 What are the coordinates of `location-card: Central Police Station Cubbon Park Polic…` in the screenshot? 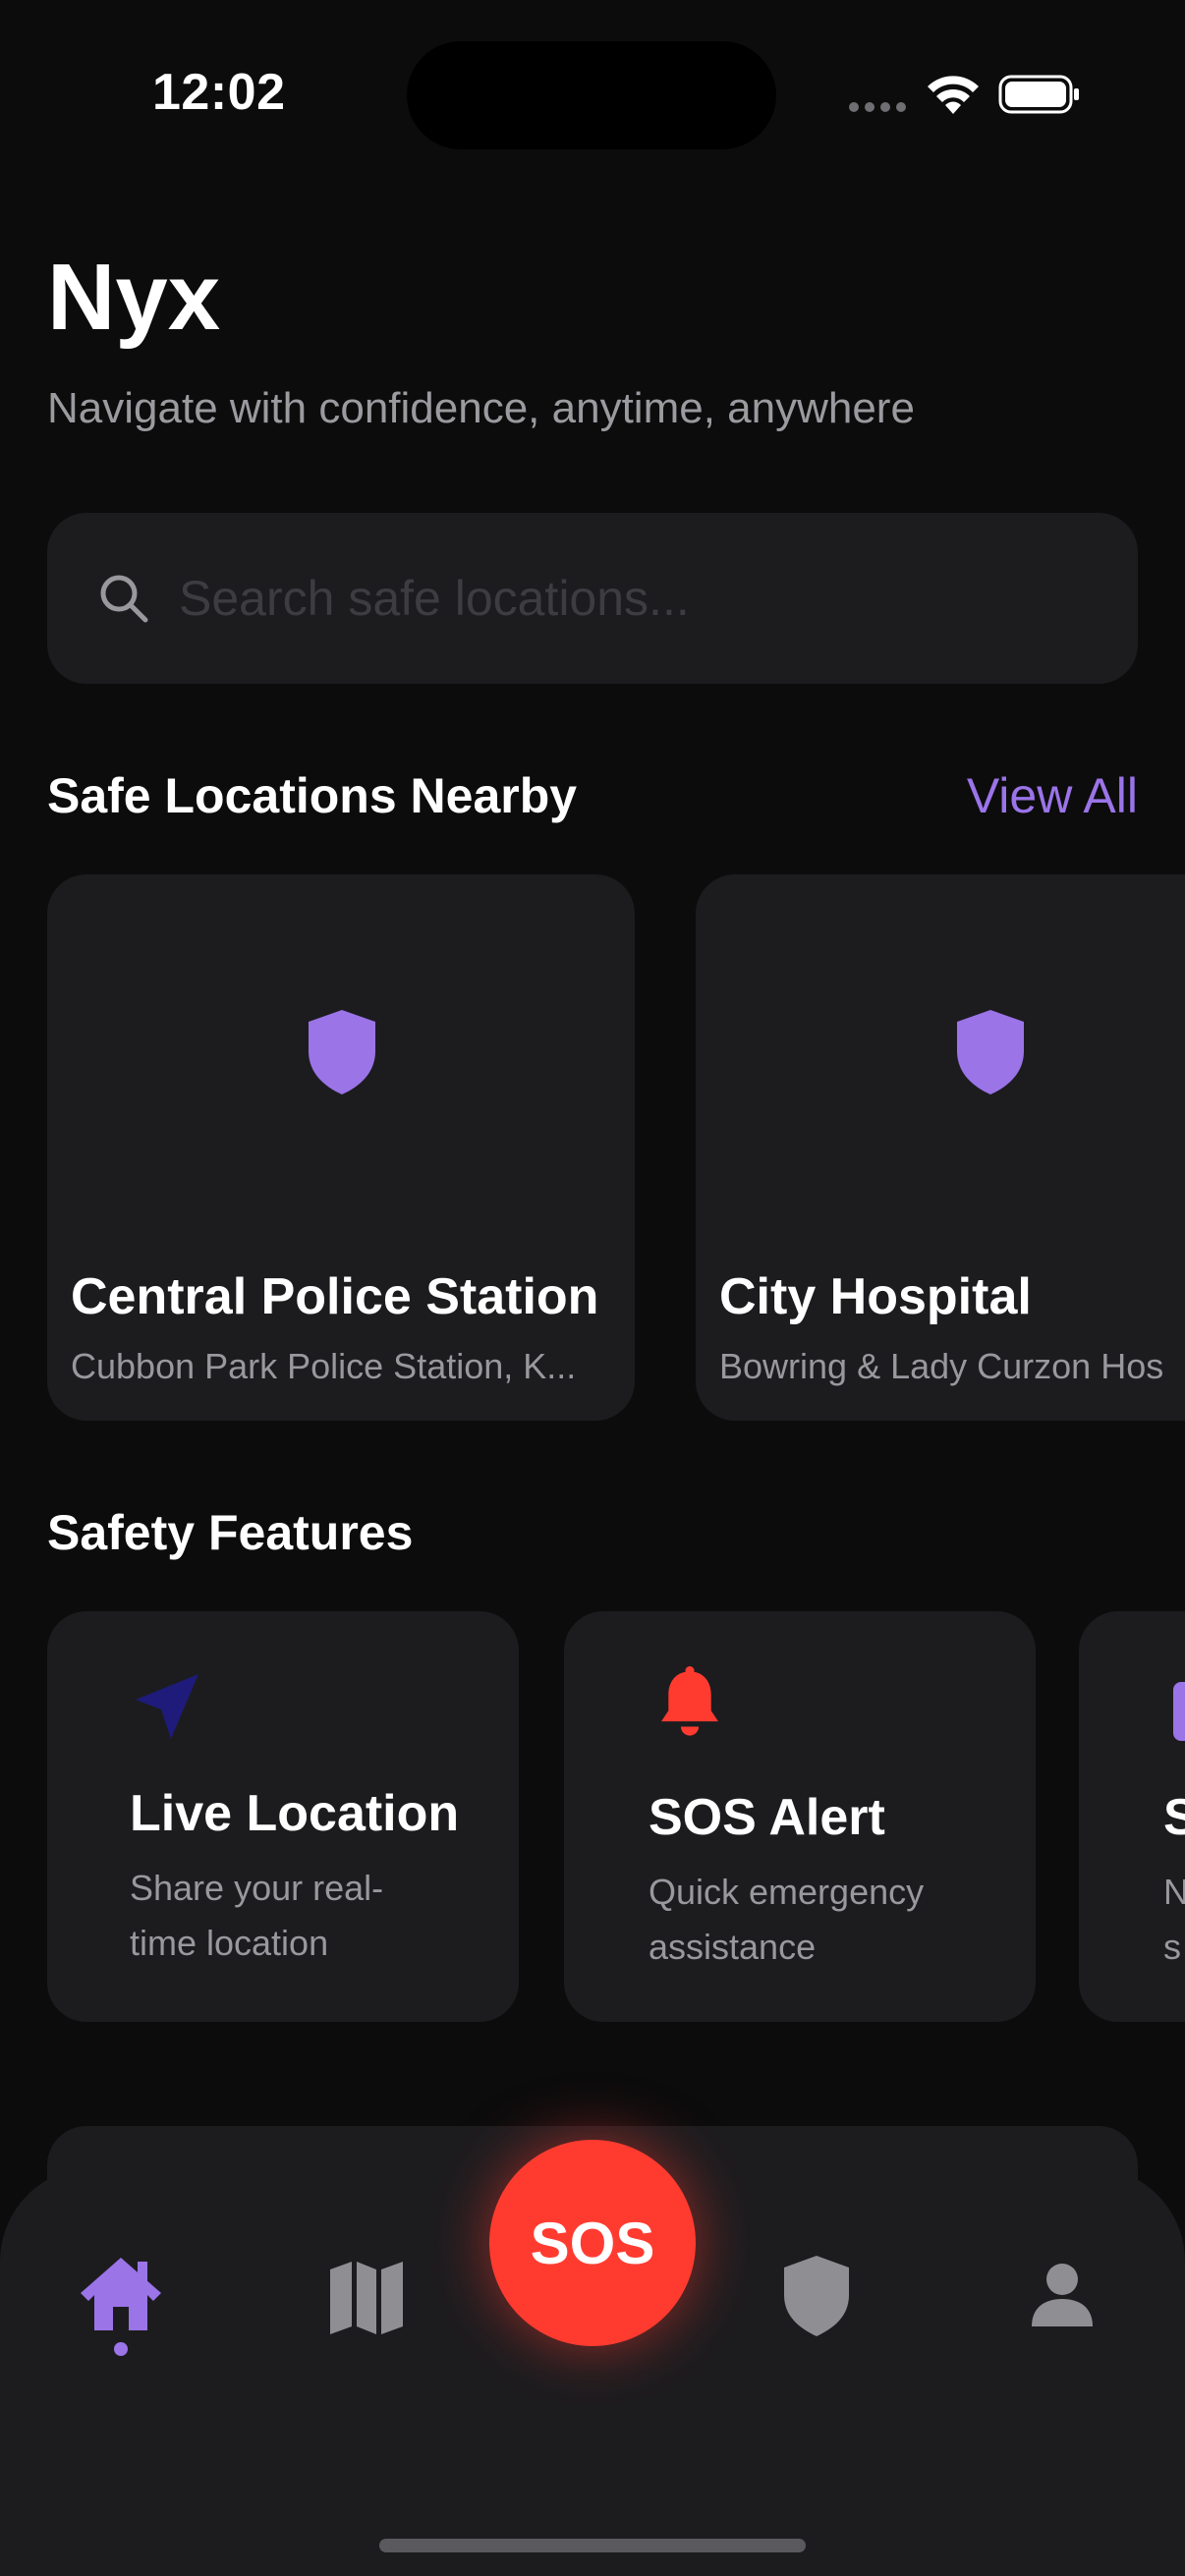 It's located at (341, 1147).